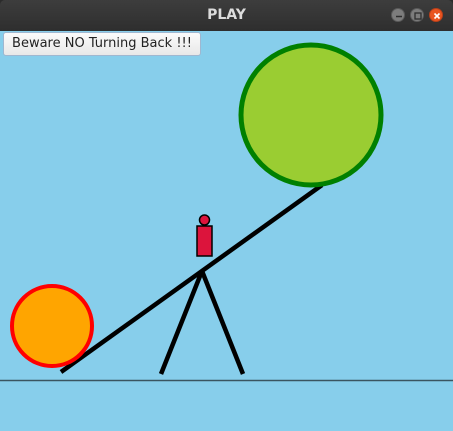 Image resolution: width=453 pixels, height=431 pixels. What do you see at coordinates (204, 241) in the screenshot?
I see `player-body` at bounding box center [204, 241].